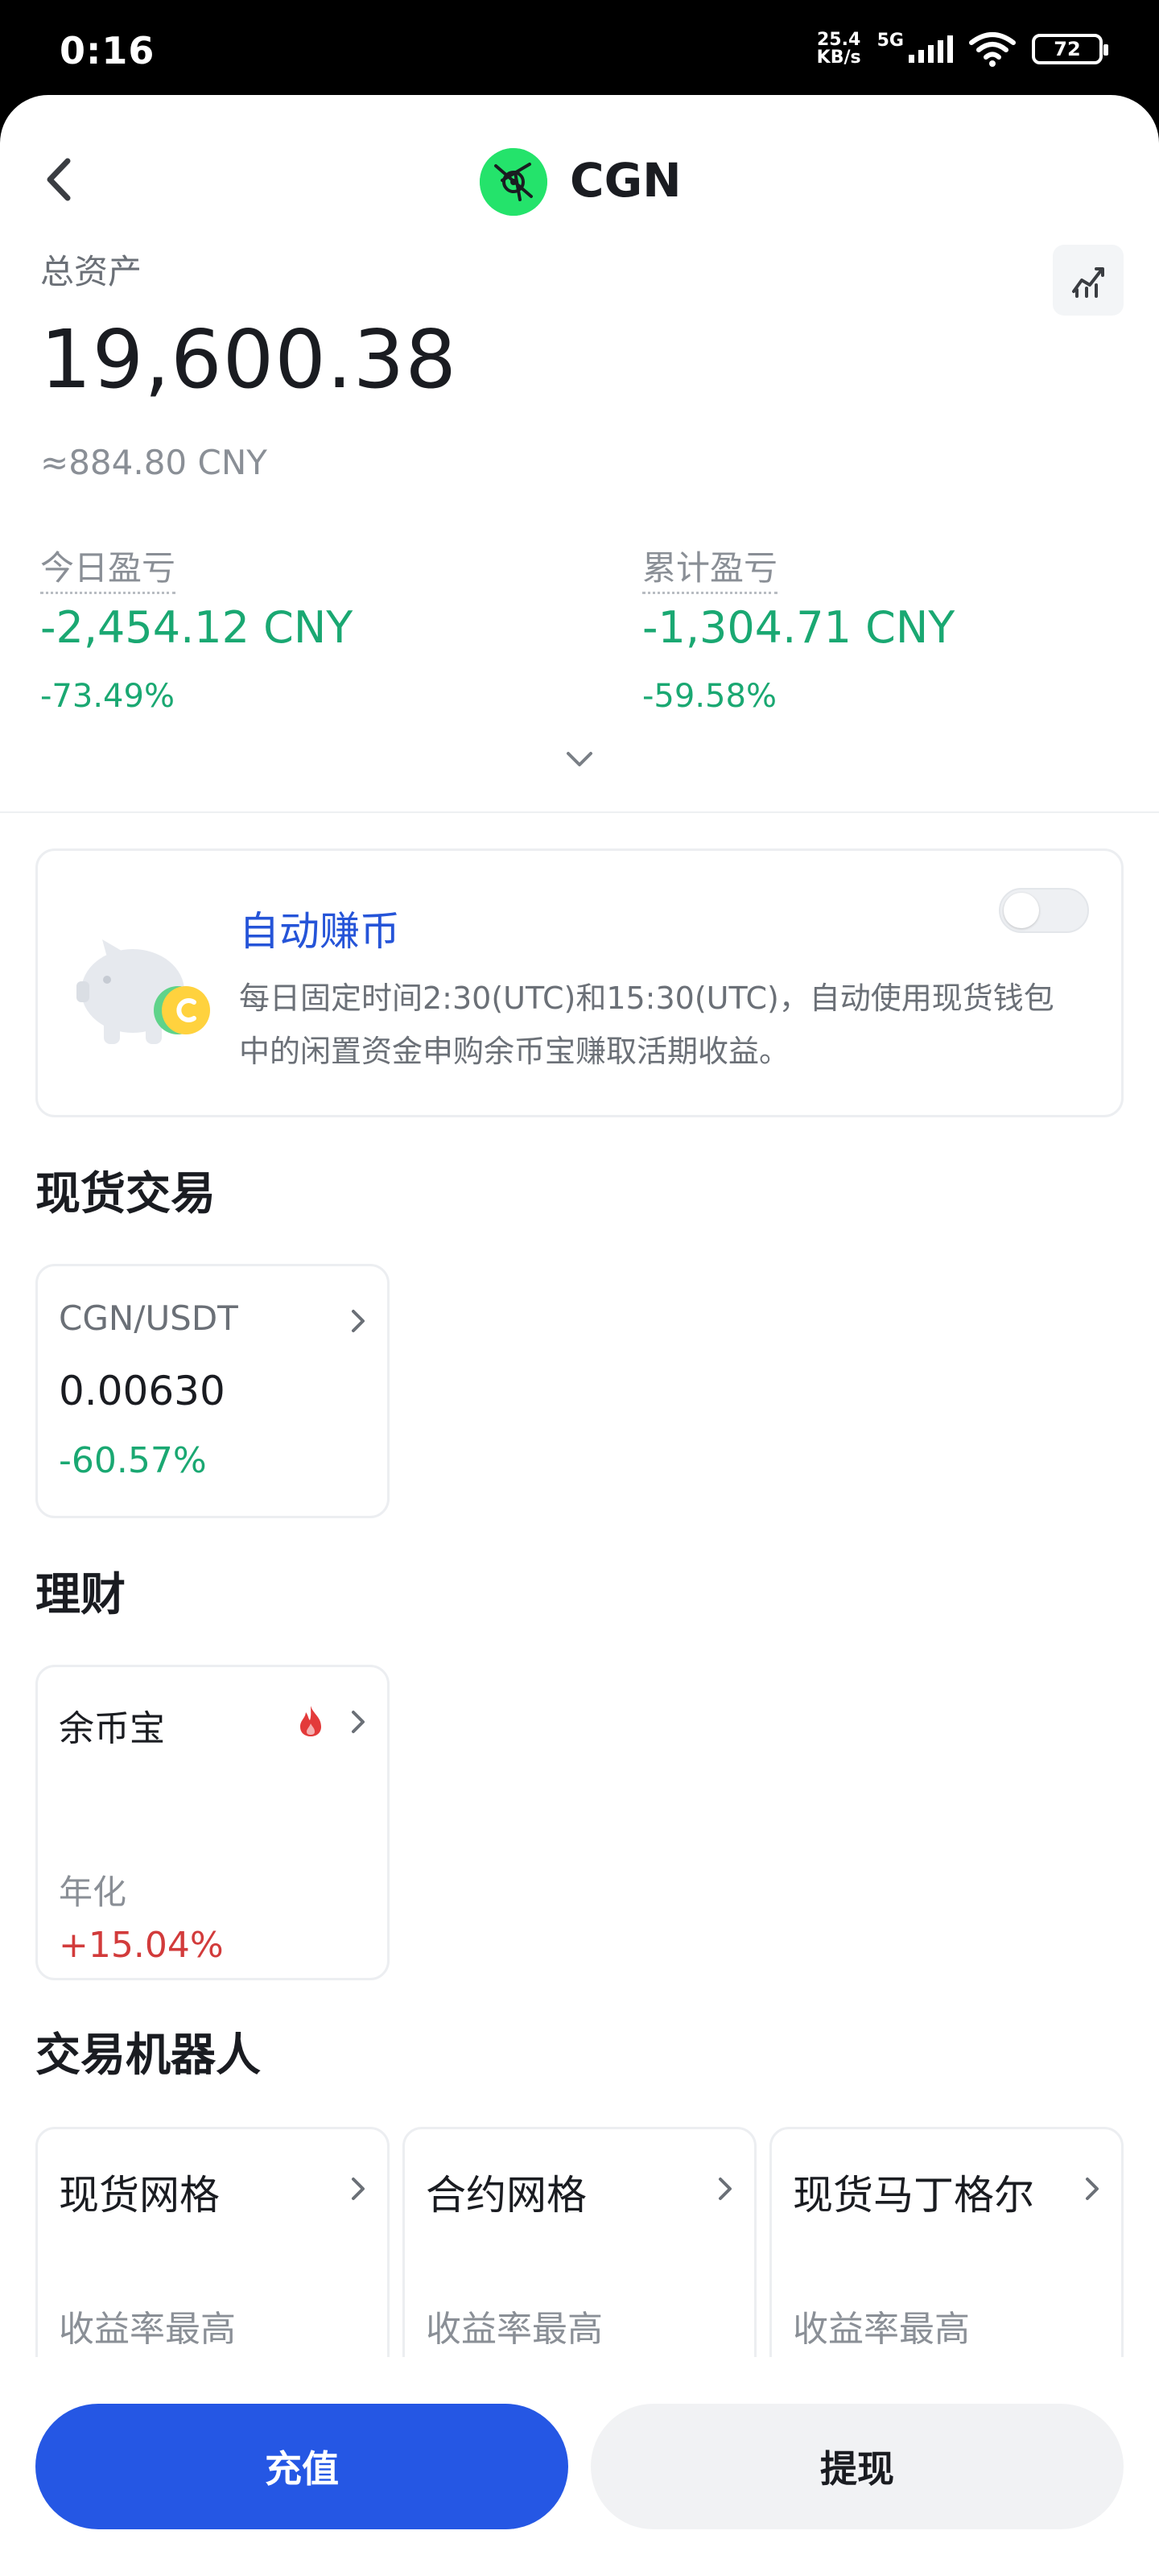 This screenshot has width=1159, height=2576. What do you see at coordinates (153, 463) in the screenshot?
I see `total-assets-cny: ≈884.80 CNY` at bounding box center [153, 463].